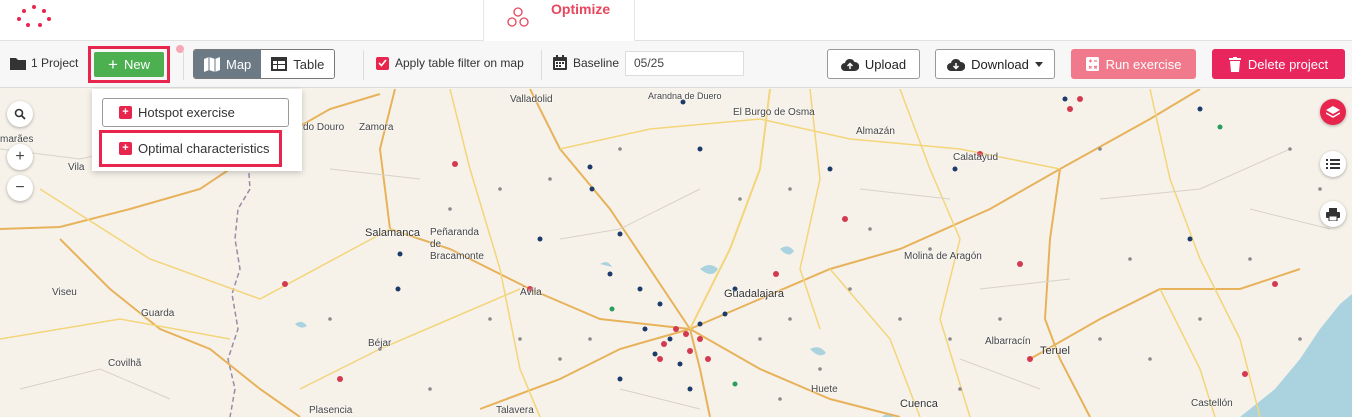 This screenshot has height=417, width=1352. I want to click on zoom-in-button: +, so click(20, 157).